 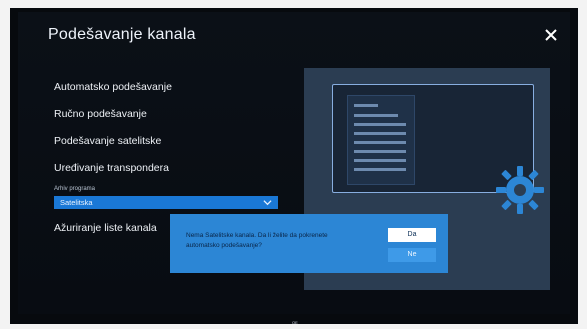 What do you see at coordinates (169, 141) in the screenshot?
I see `menu-item-satellite-tuning: Podešavanje satelitske` at bounding box center [169, 141].